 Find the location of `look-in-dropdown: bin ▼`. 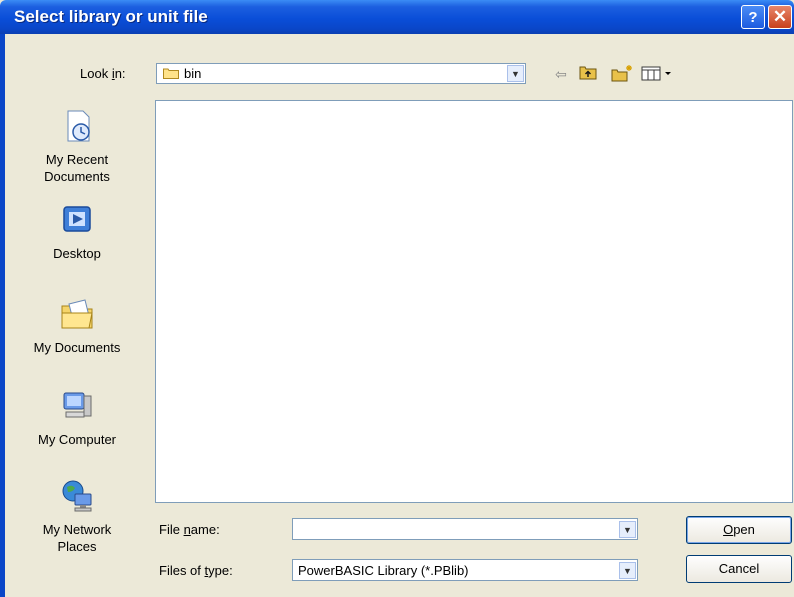

look-in-dropdown: bin ▼ is located at coordinates (341, 73).